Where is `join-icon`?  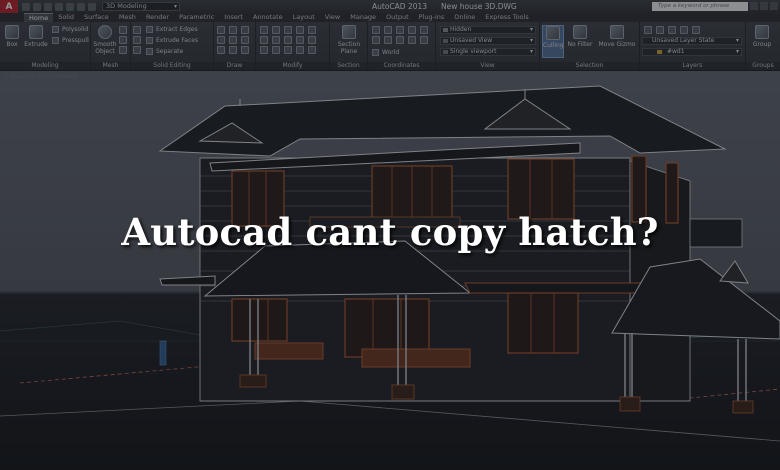
join-icon is located at coordinates (300, 50).